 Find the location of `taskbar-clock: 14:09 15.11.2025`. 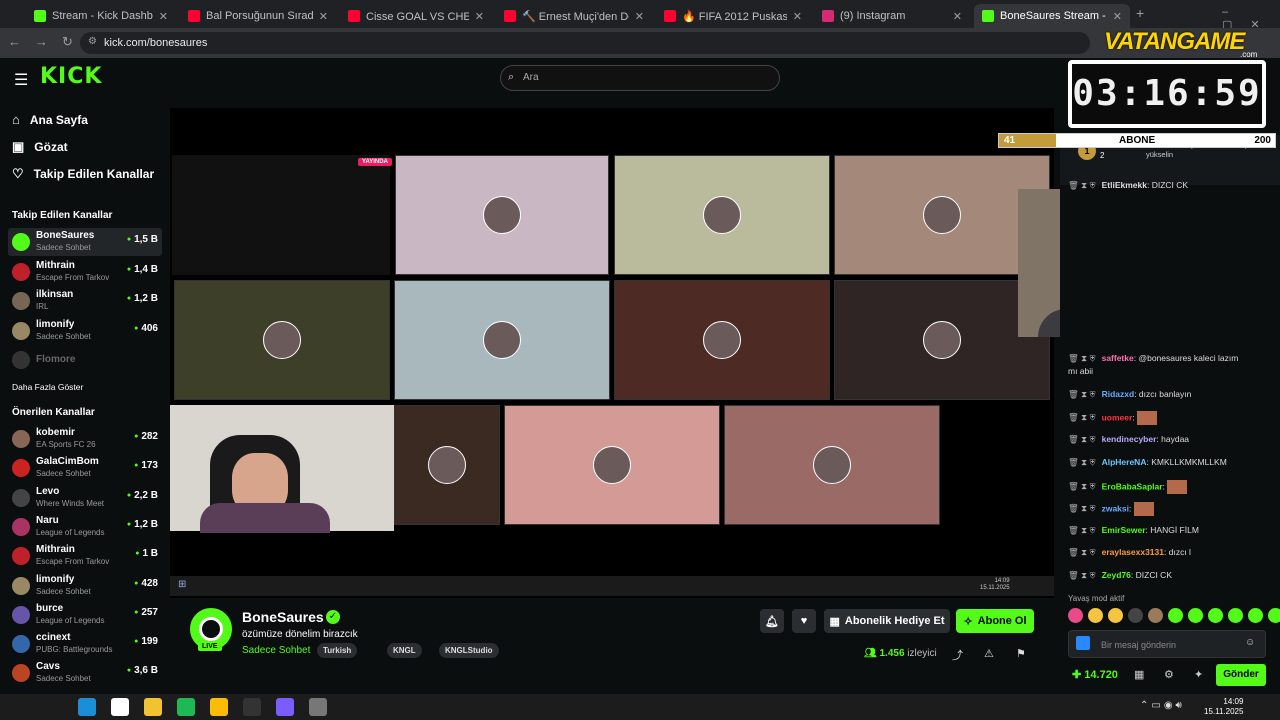

taskbar-clock: 14:09 15.11.2025 is located at coordinates (1223, 707).